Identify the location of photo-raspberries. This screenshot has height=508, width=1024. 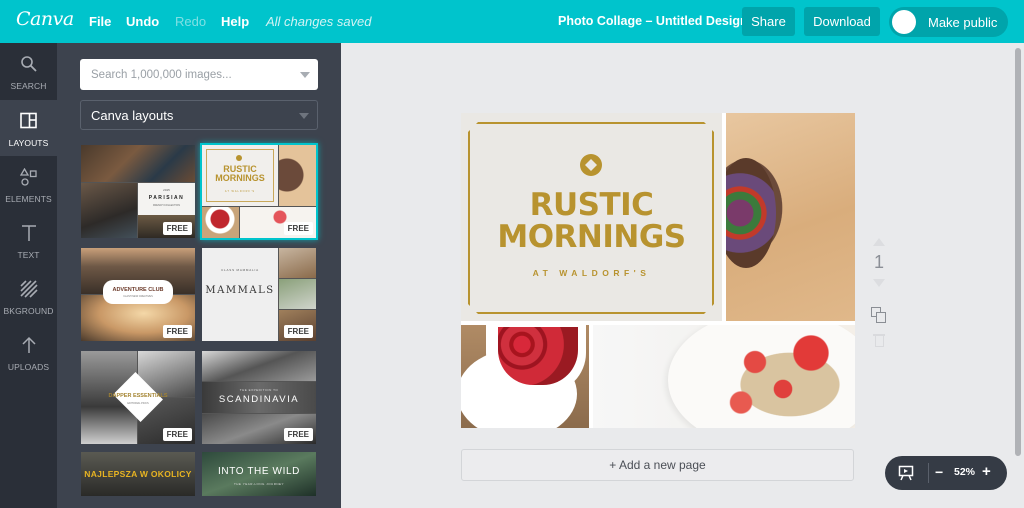
(525, 376).